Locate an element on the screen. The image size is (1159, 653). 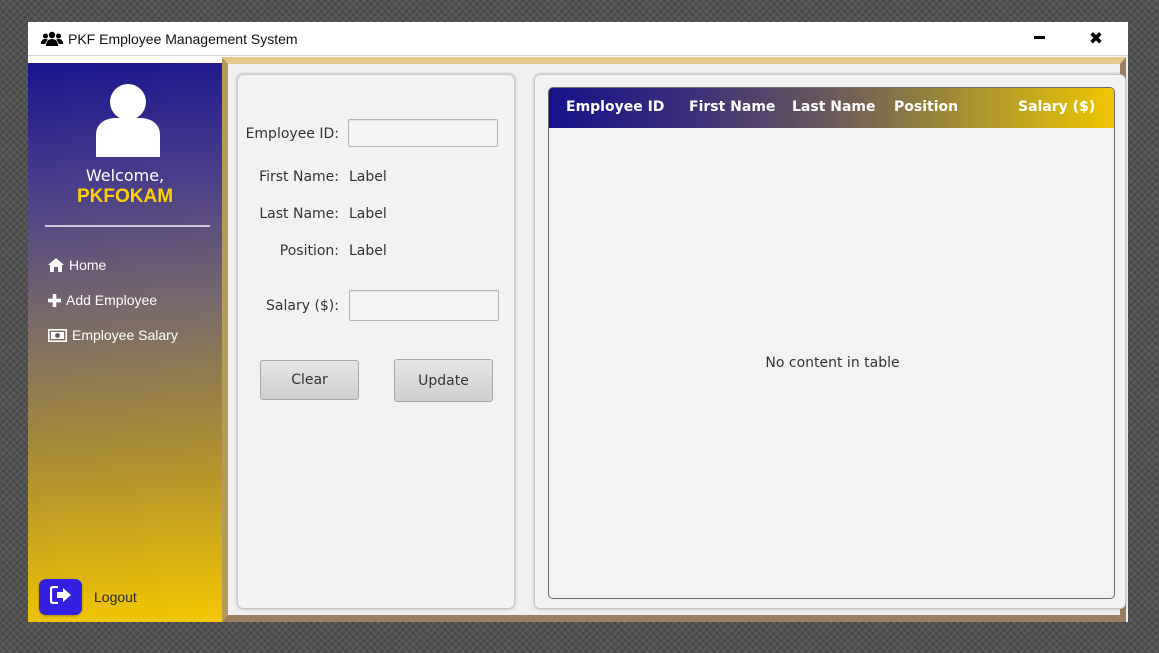
username: PKFOKAM is located at coordinates (125, 196).